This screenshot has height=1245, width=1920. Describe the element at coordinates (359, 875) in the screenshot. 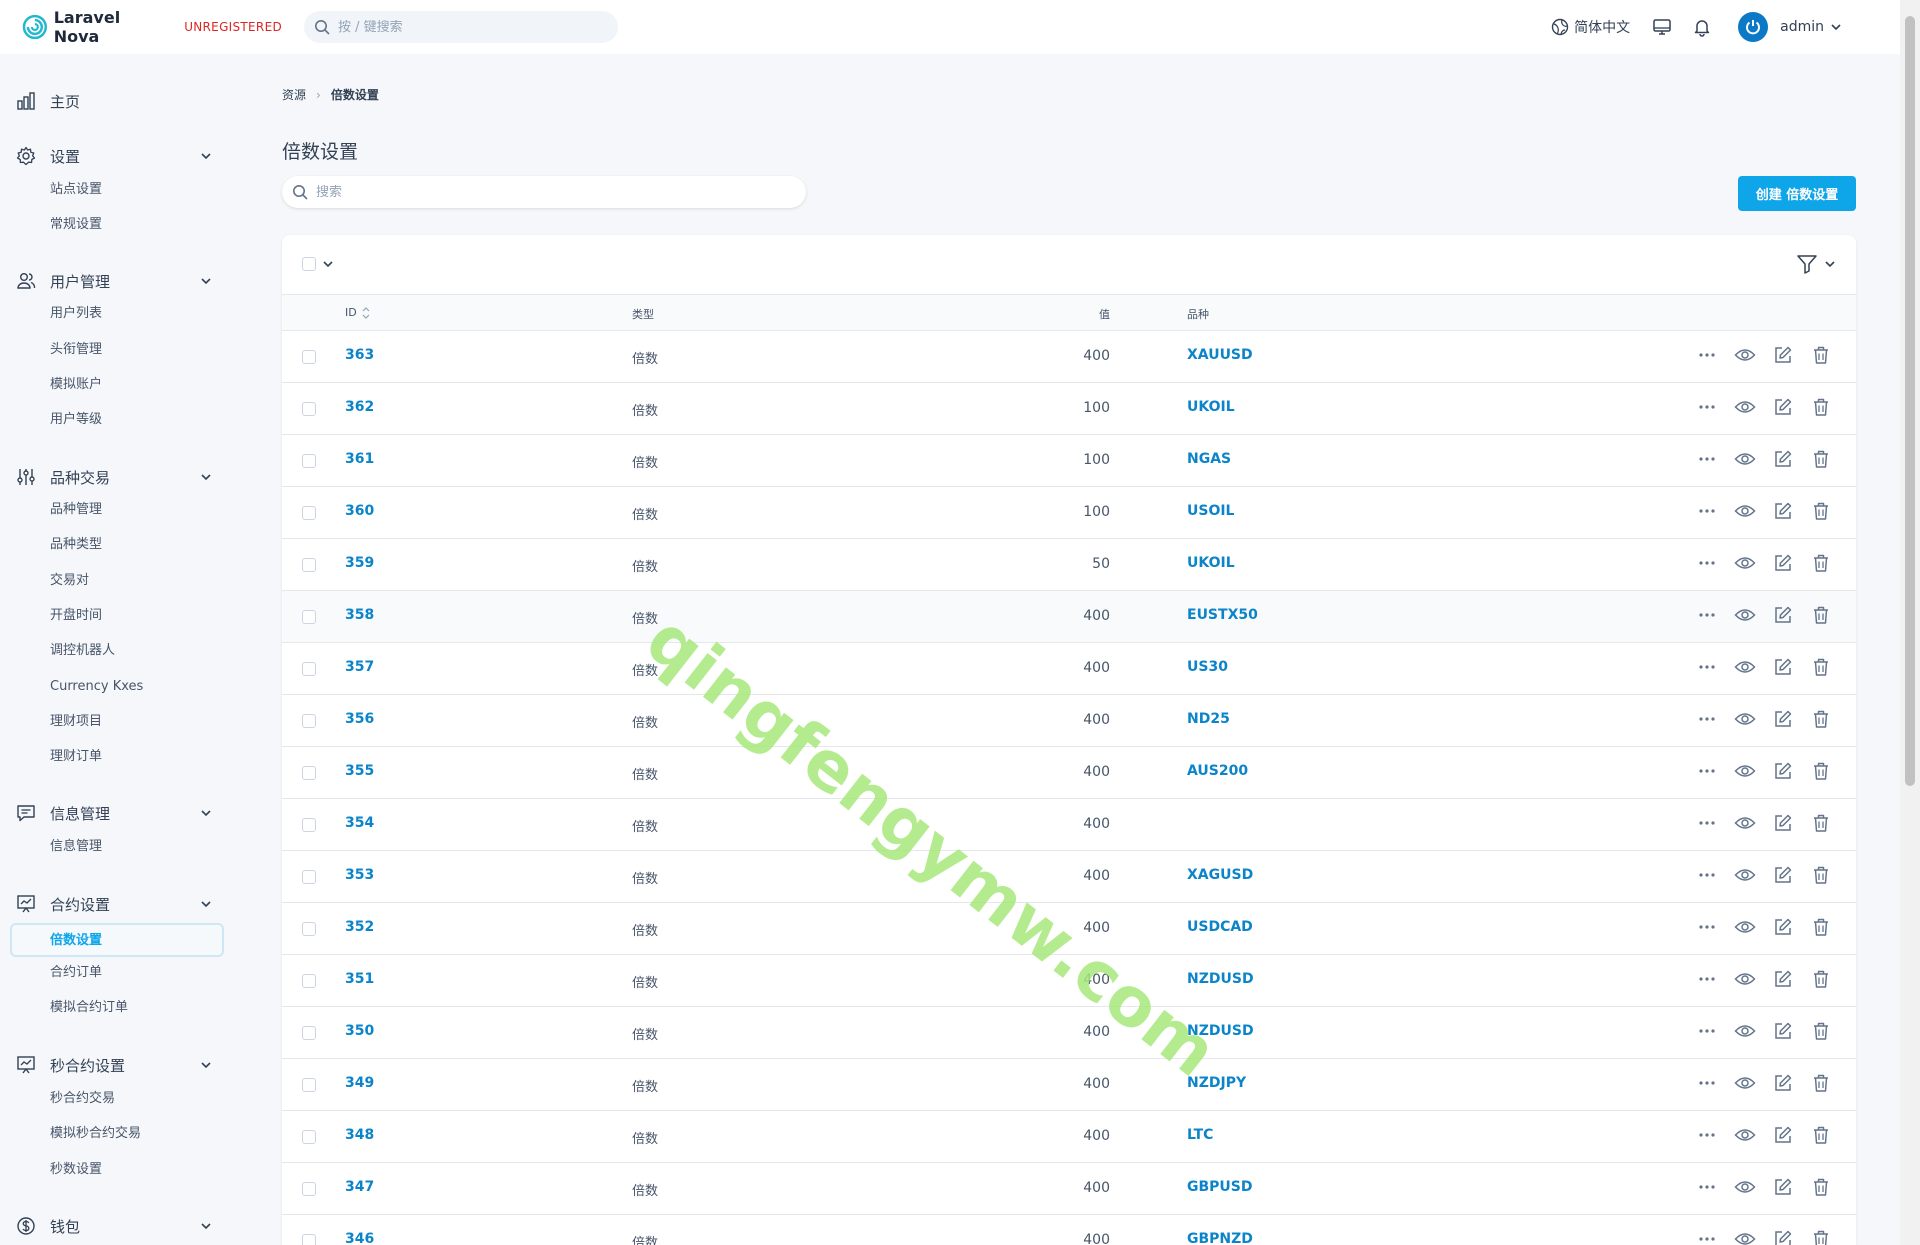

I see `row-id-link: 353` at that location.